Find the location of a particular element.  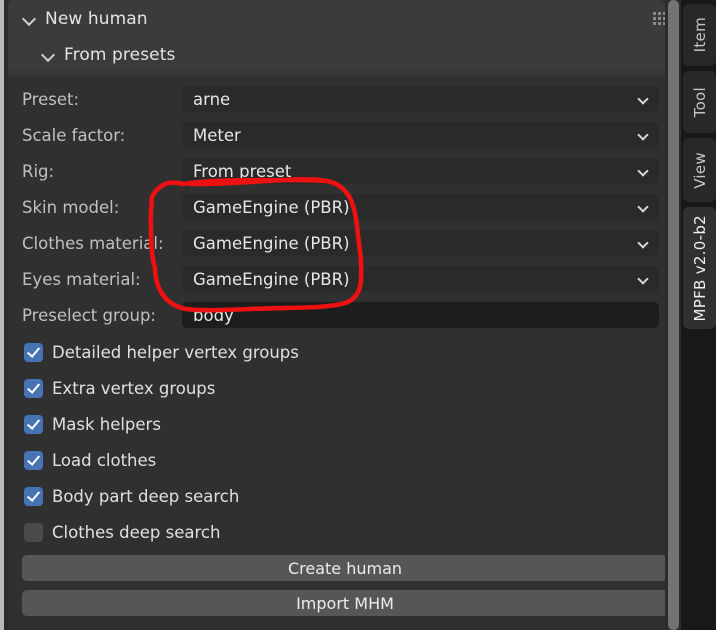

checkbox-detailed-helper-vertex-groups: Detailed helper vertex groups is located at coordinates (161, 352).